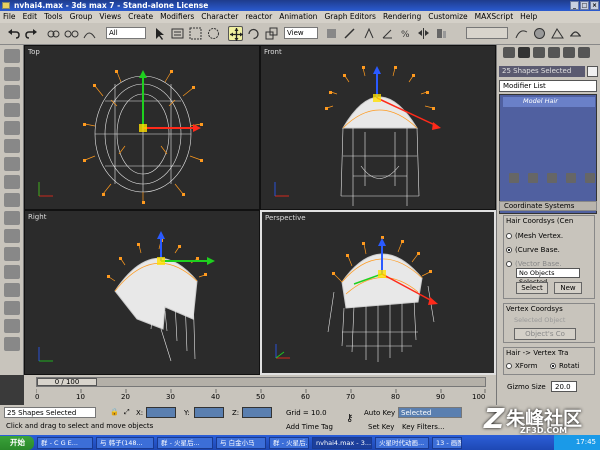 This screenshot has width=600, height=450. Describe the element at coordinates (381, 427) in the screenshot. I see `set-key-button: Set Key` at that location.